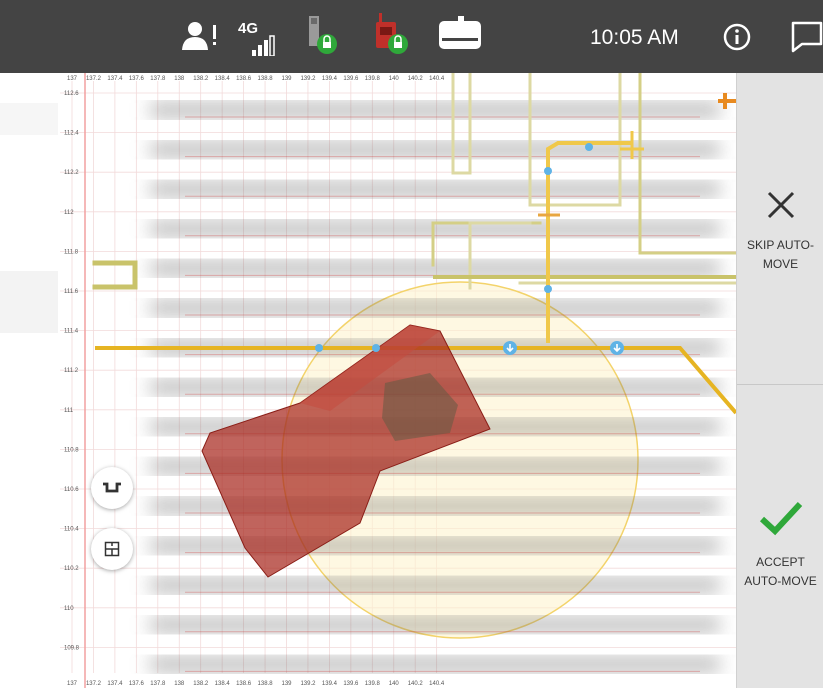  Describe the element at coordinates (71, 490) in the screenshot. I see `y-tick-label: 110.6` at that location.